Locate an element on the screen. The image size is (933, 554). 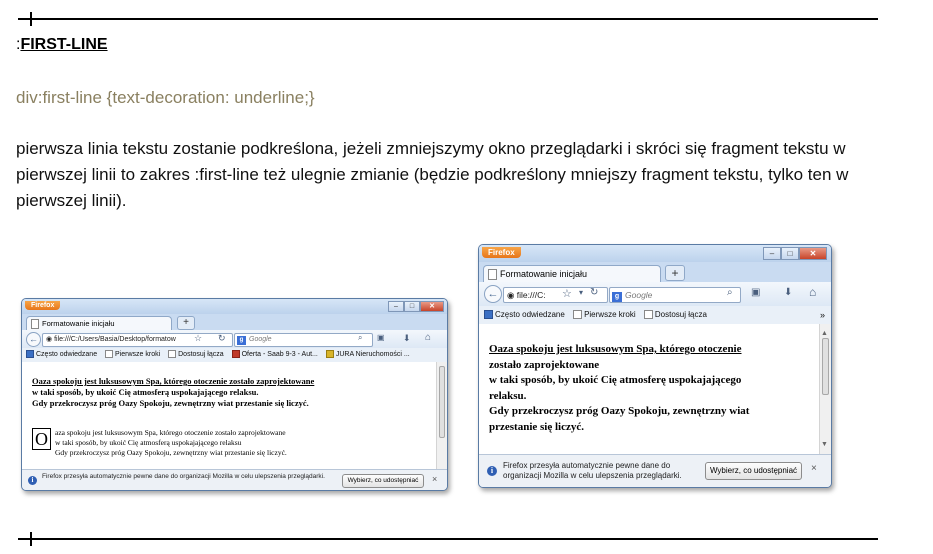
tab-title: Formatowanie inicjału is located at coordinates (78, 323).